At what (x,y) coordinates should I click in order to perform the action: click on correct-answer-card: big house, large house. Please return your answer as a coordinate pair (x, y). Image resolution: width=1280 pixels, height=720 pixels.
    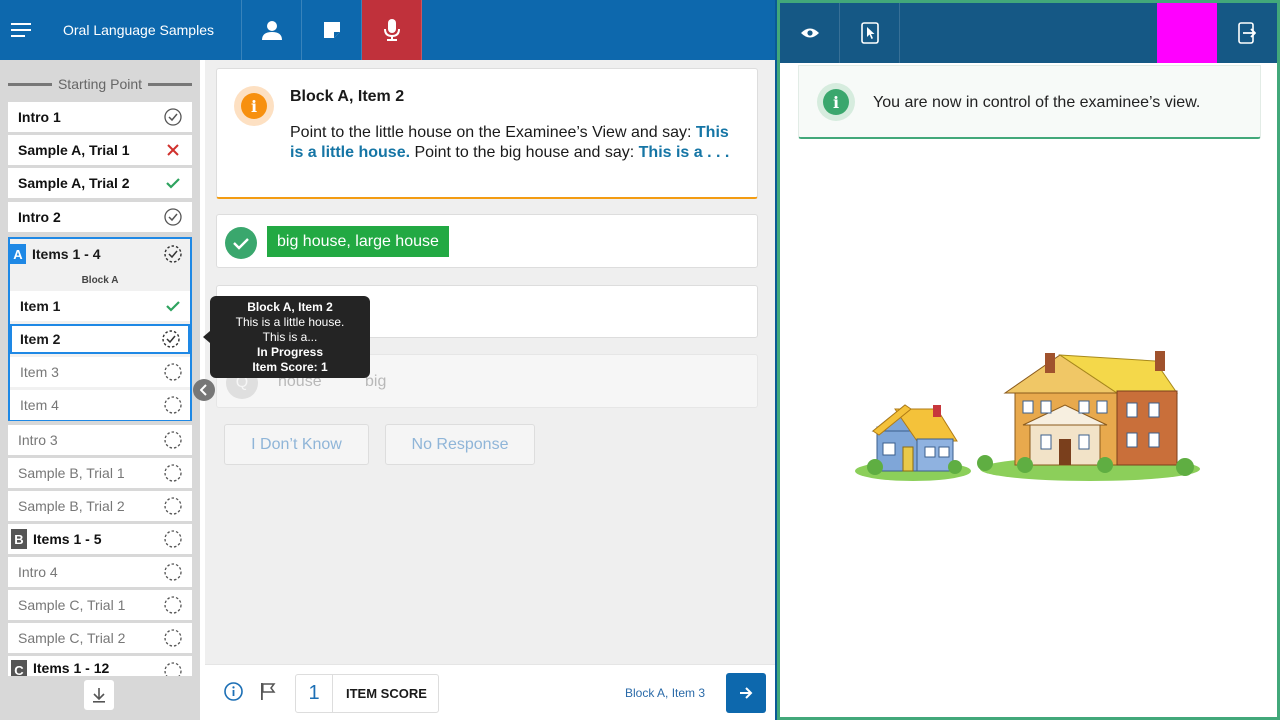
    Looking at the image, I should click on (487, 241).